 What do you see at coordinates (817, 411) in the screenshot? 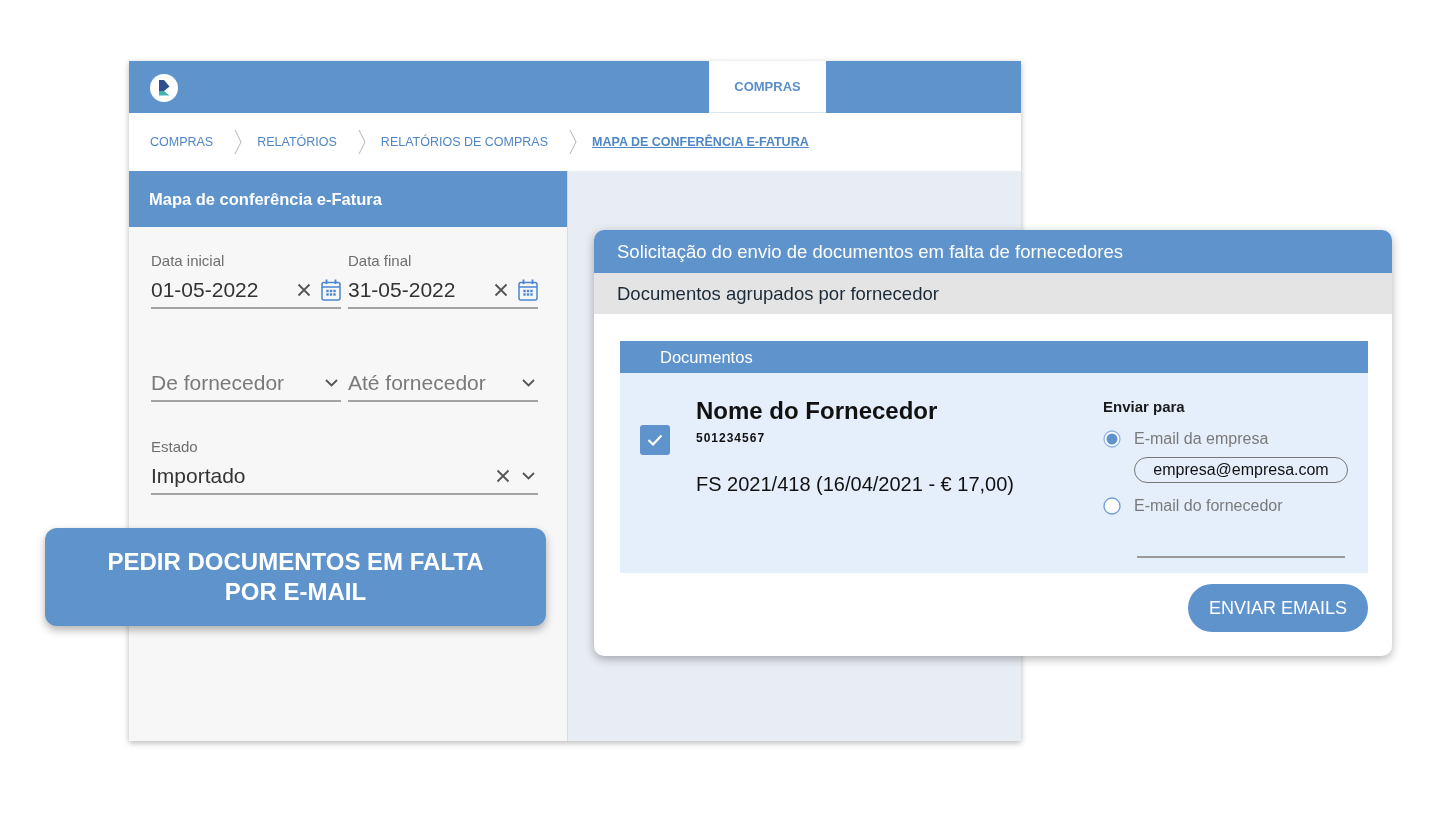
I see `supplier-name: Nome do Fornecedor` at bounding box center [817, 411].